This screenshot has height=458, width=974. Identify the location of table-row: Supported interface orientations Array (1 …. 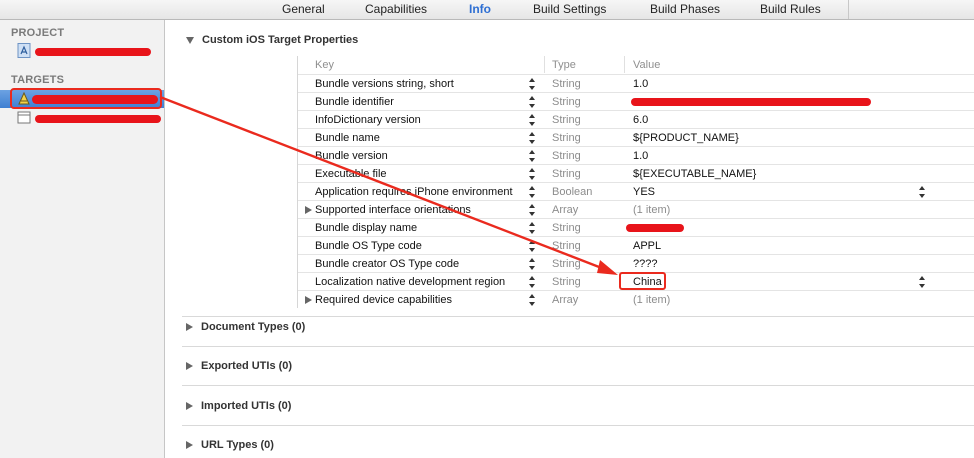
(636, 209).